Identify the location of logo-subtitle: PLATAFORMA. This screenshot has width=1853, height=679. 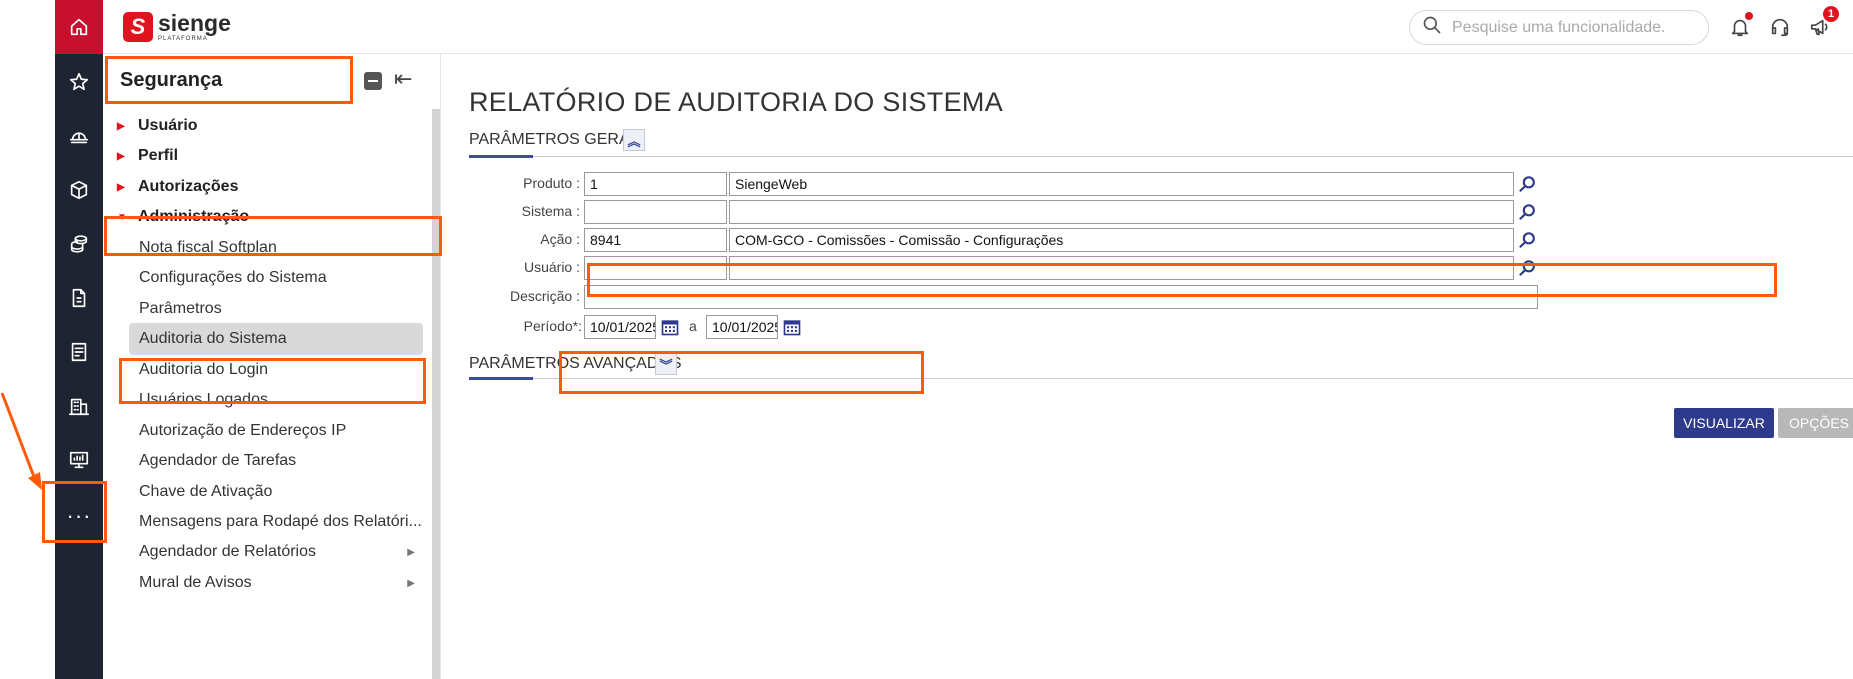
(183, 39).